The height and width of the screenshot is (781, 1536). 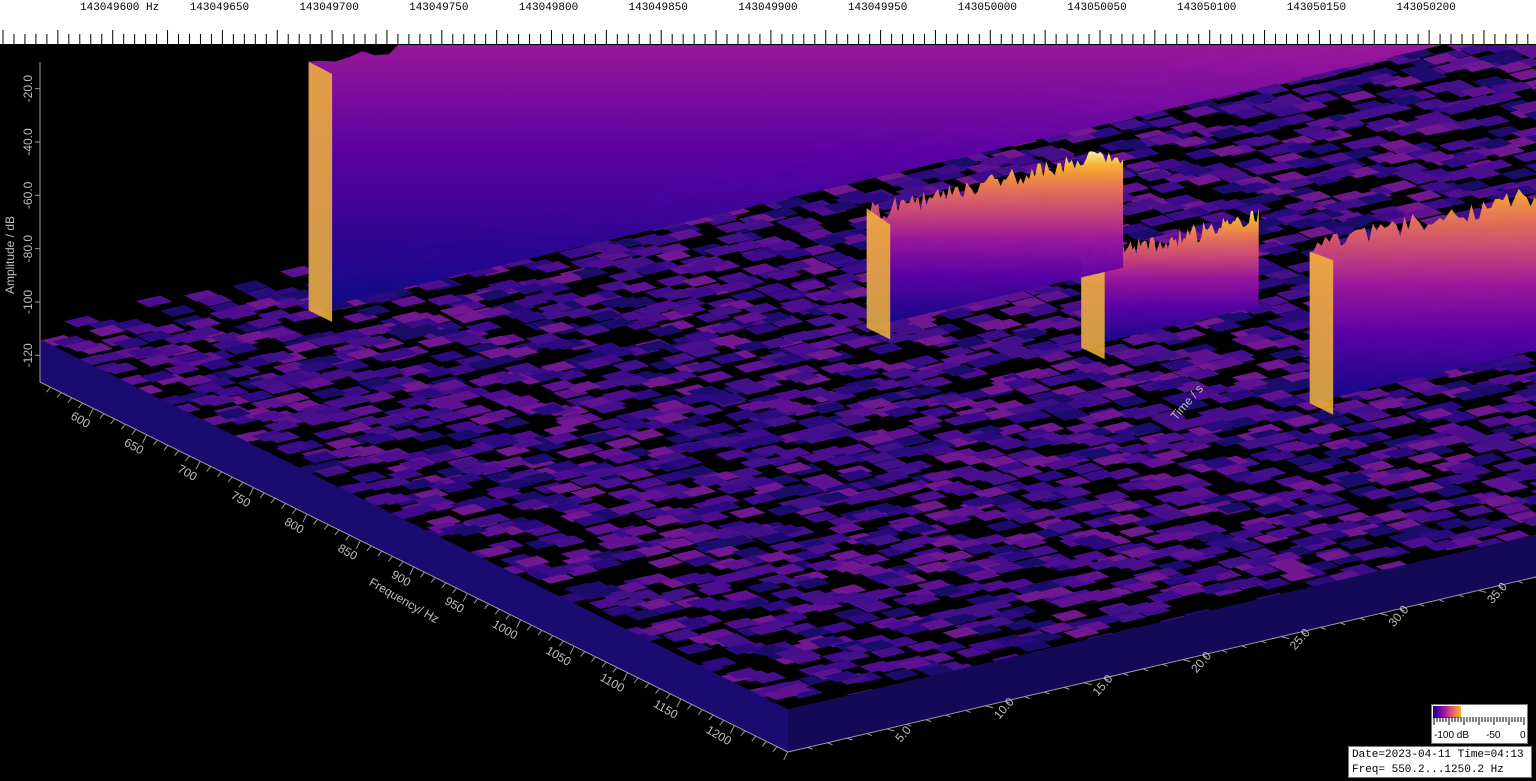 I want to click on frequency-tick-label: 750, so click(x=241, y=499).